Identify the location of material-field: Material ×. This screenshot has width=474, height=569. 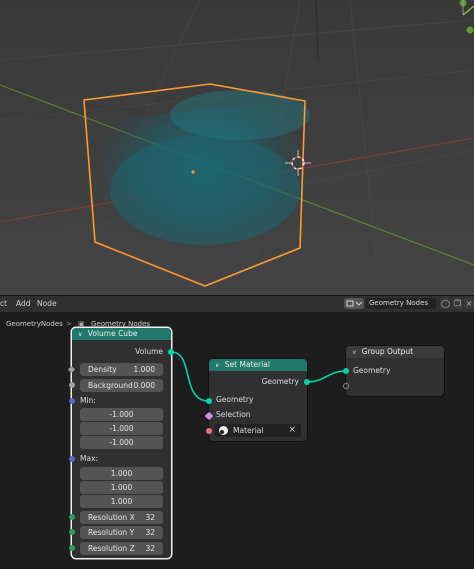
(258, 430).